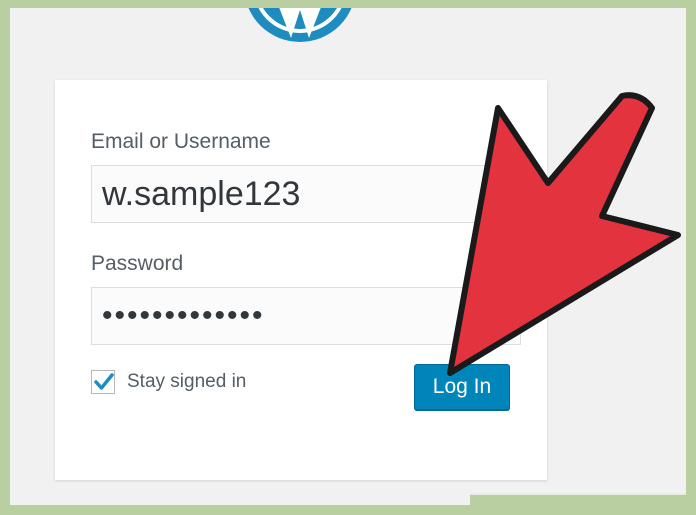  What do you see at coordinates (462, 387) in the screenshot?
I see `log-in-button: Log In` at bounding box center [462, 387].